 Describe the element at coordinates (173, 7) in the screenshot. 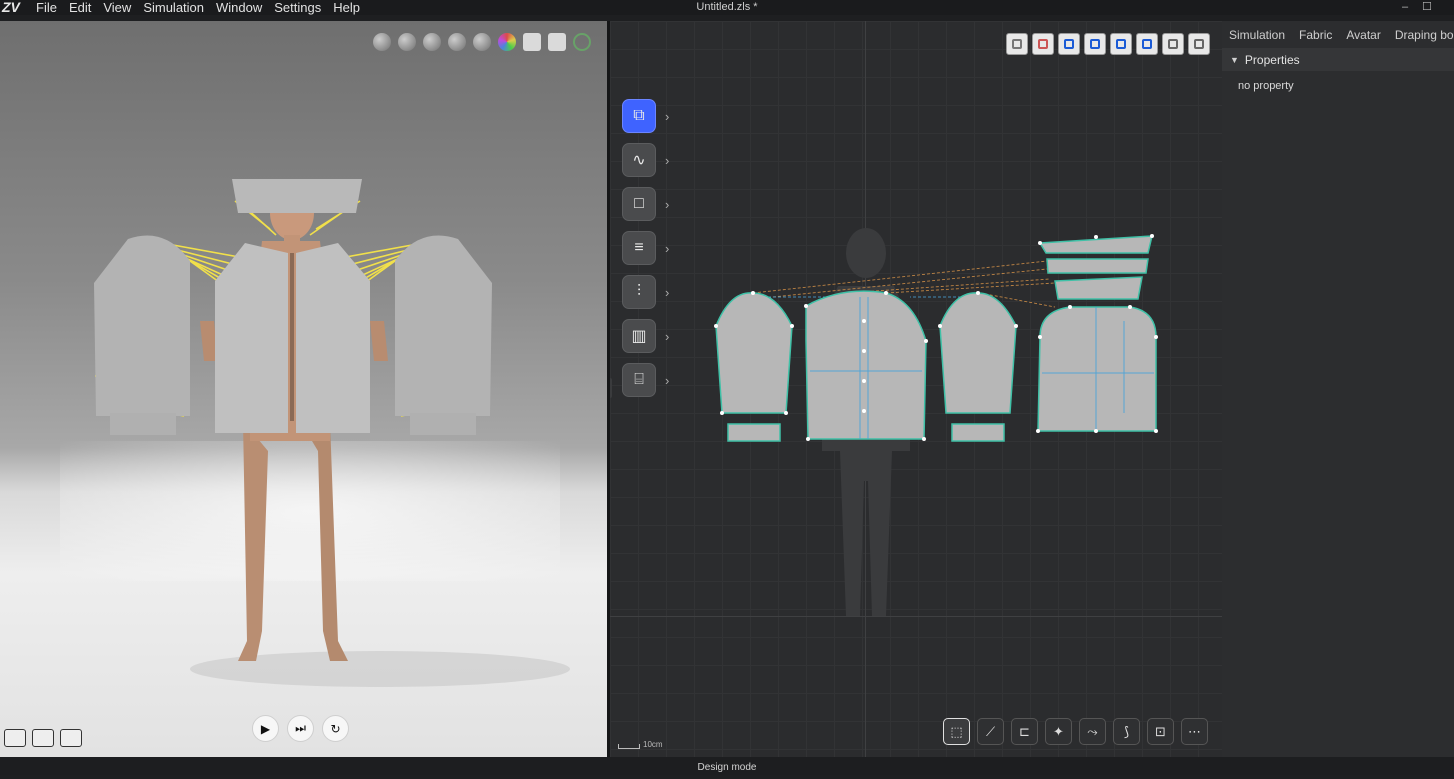

I see `menu-simulation: Simulation` at that location.